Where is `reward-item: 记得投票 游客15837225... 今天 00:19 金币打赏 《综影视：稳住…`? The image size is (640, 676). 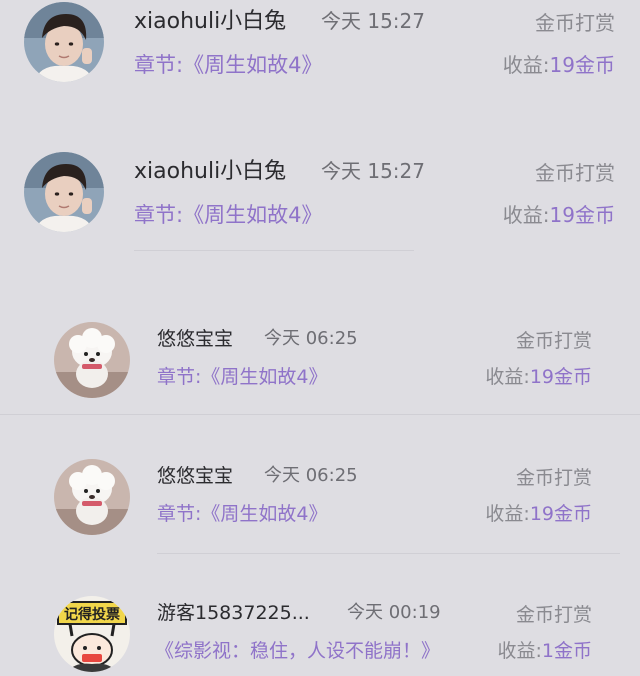
reward-item: 记得投票 游客15837225... 今天 00:19 金币打赏 《综影视：稳住… is located at coordinates (320, 636).